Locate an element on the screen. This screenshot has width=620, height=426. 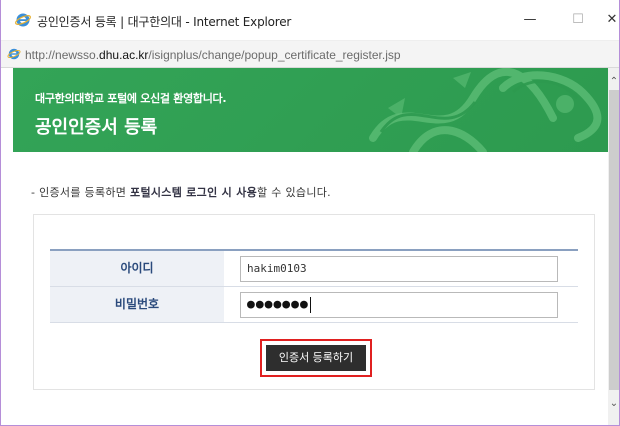
notice-text: - 인증서를 등록하면 포털시스템 로그인 시 사용할 수 있습니다. is located at coordinates (181, 192).